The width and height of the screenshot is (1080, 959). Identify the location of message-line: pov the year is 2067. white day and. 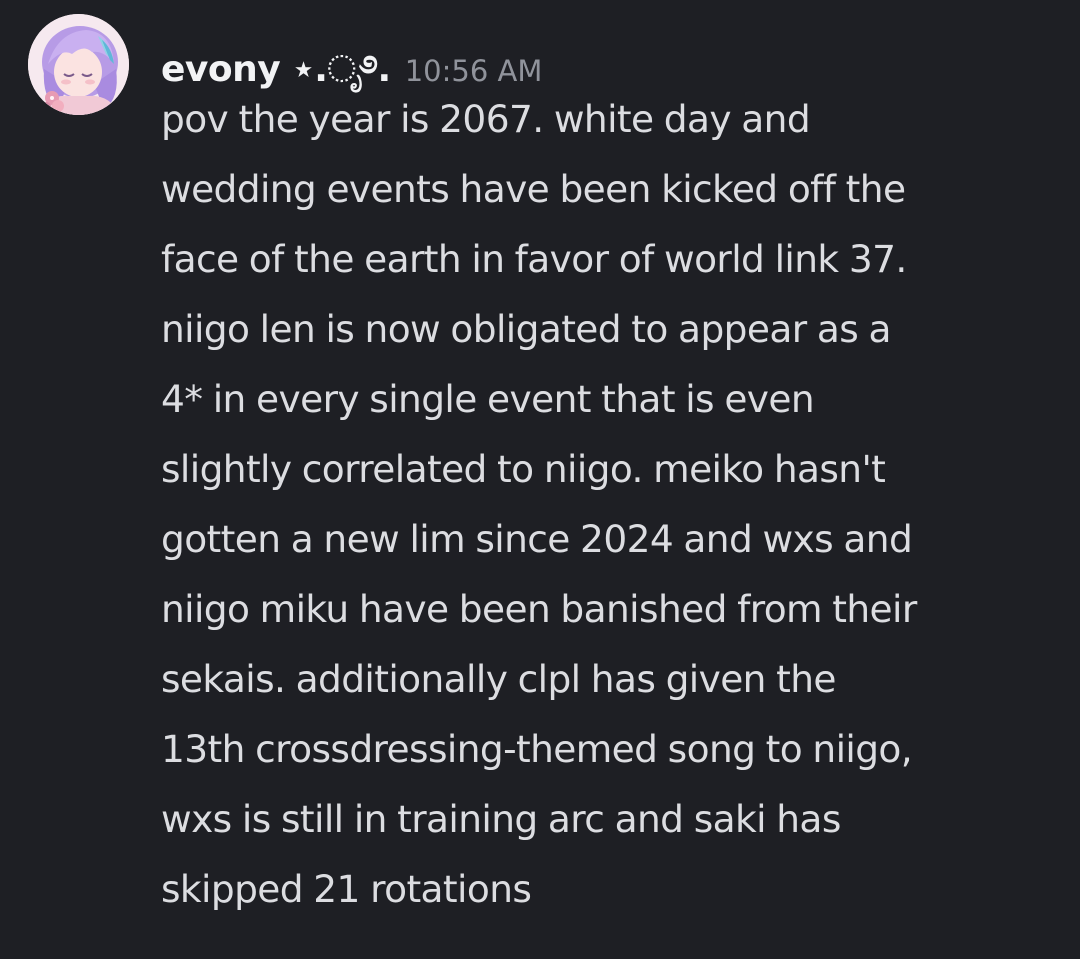
(486, 119).